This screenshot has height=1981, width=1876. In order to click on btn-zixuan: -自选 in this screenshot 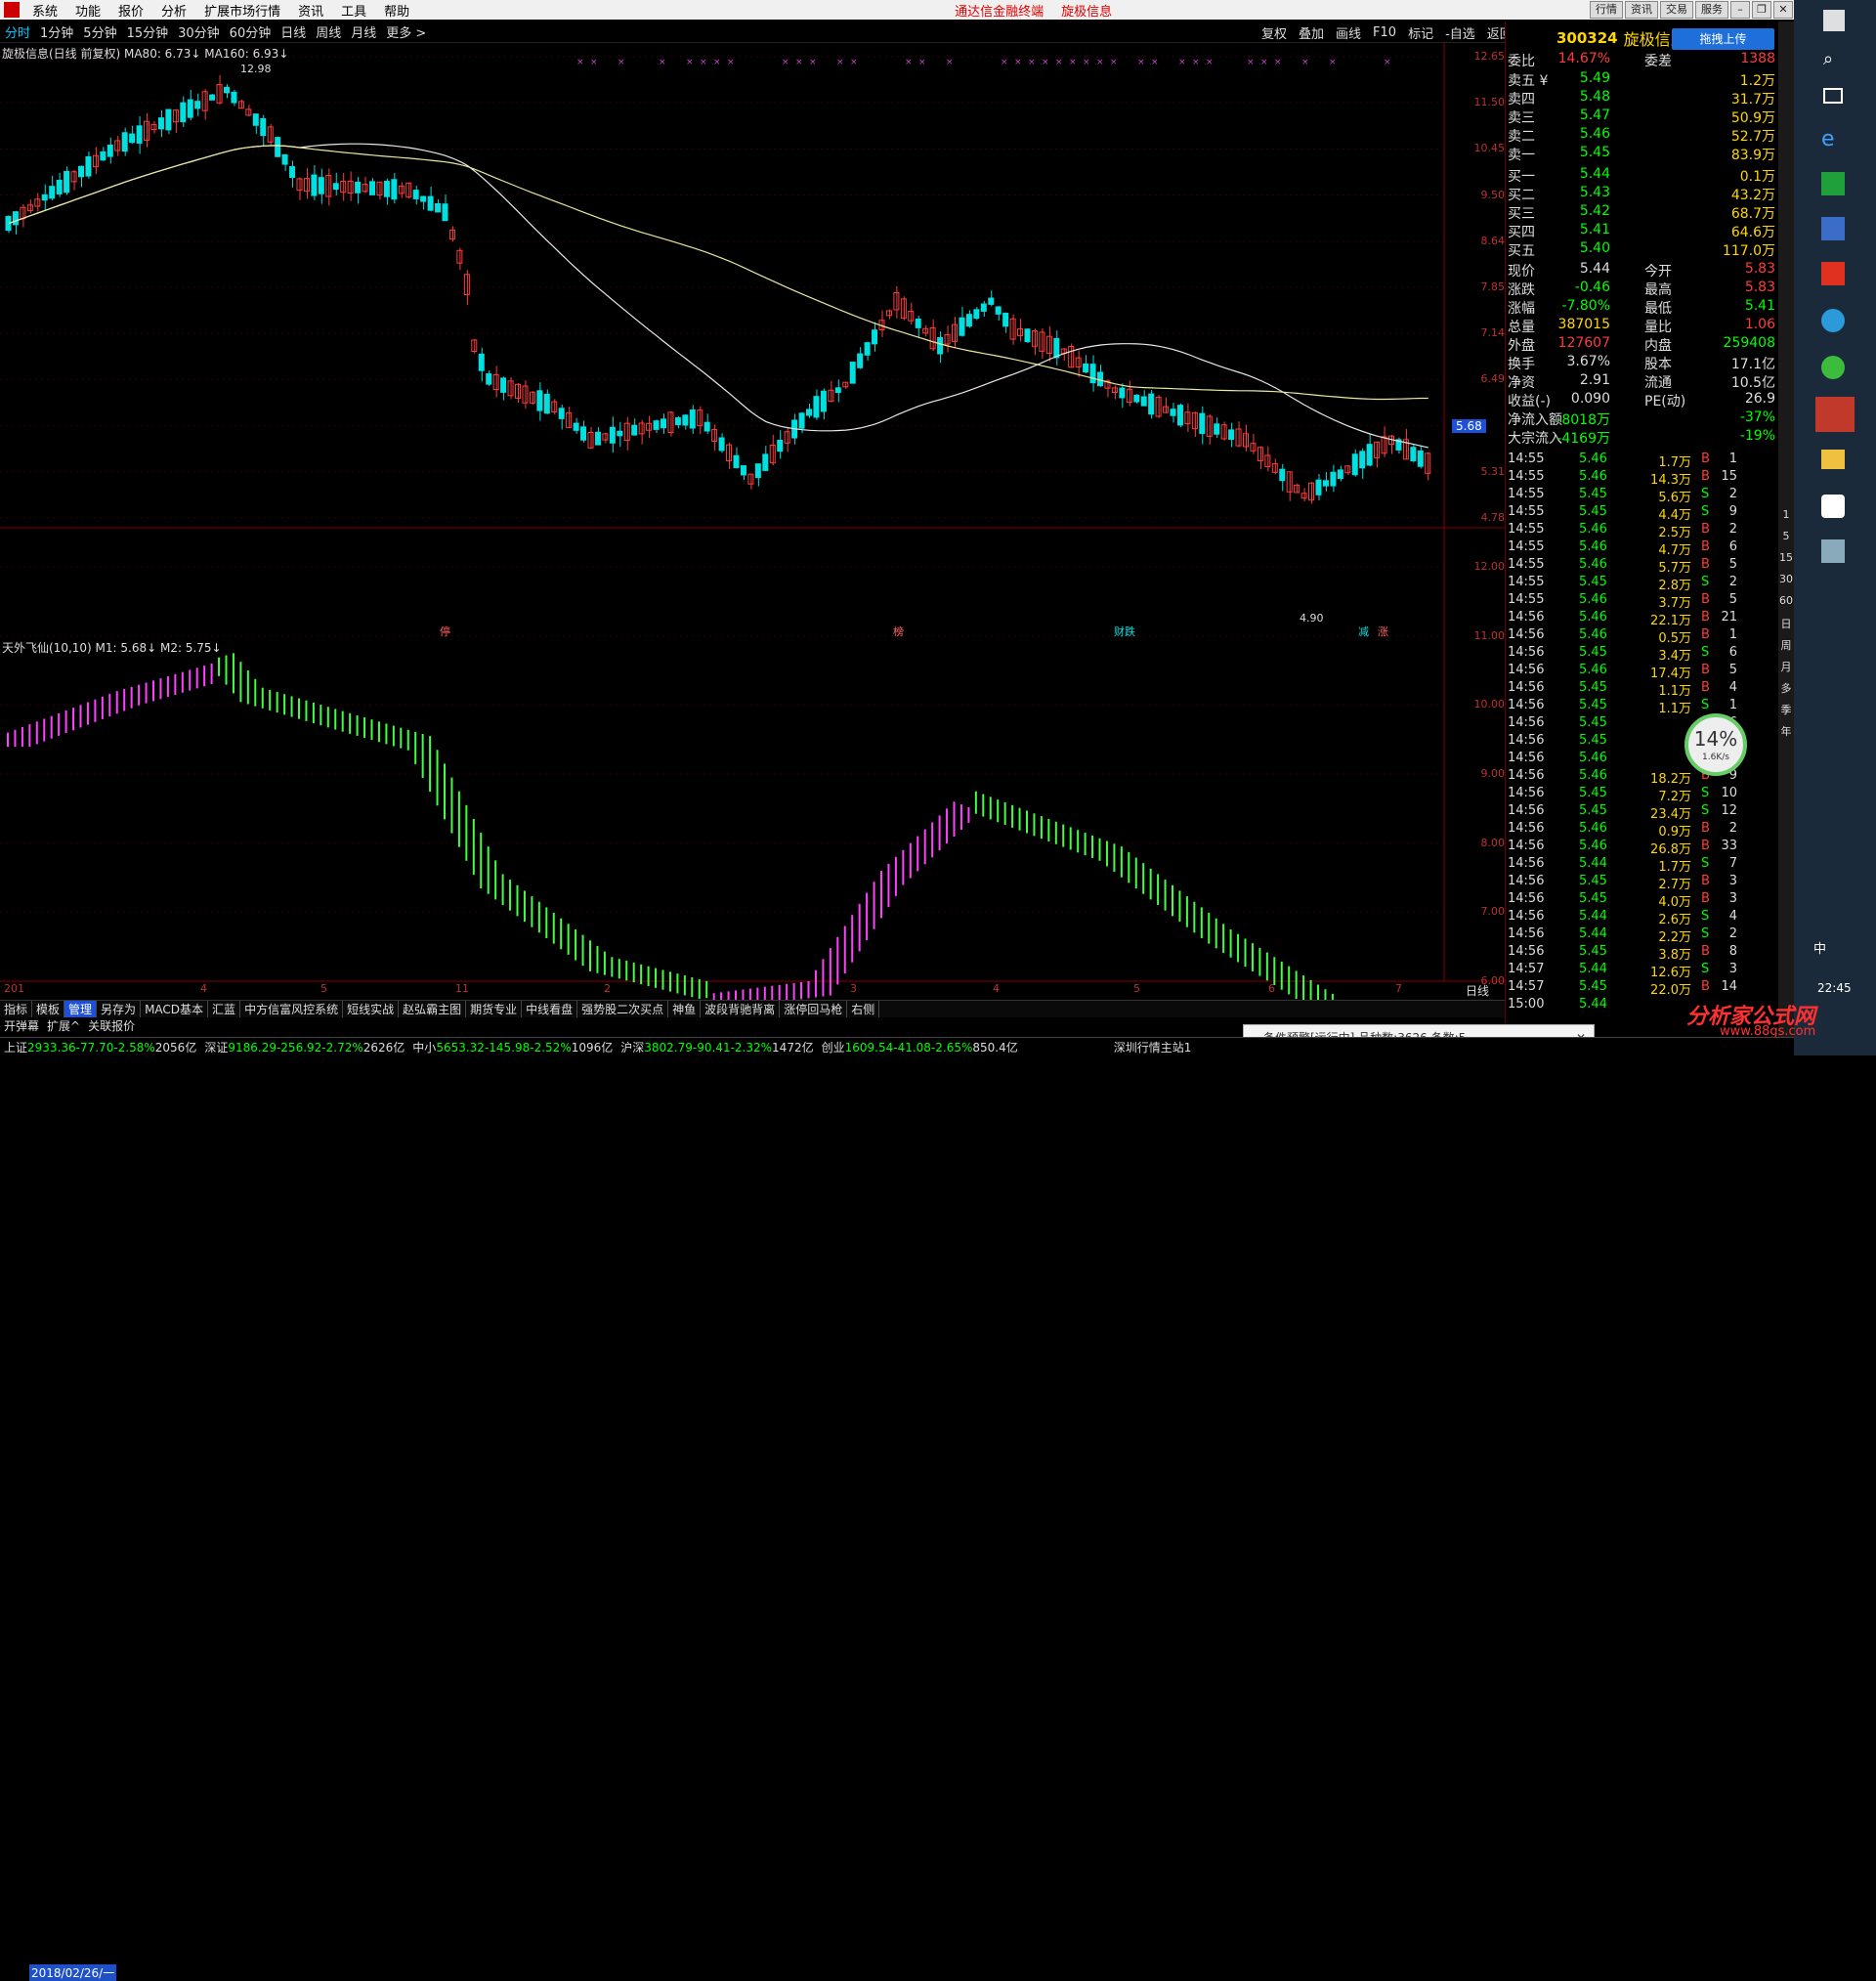, I will do `click(1460, 32)`.